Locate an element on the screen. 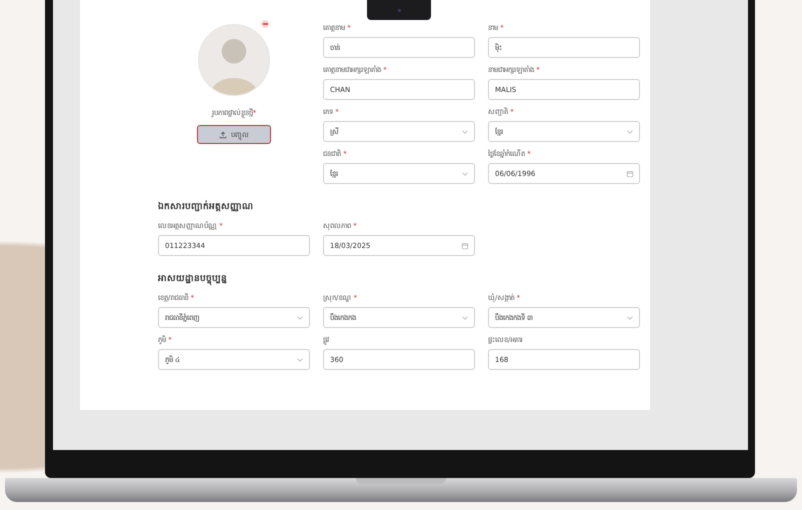 This screenshot has height=510, width=802. camera-notch is located at coordinates (399, 10).